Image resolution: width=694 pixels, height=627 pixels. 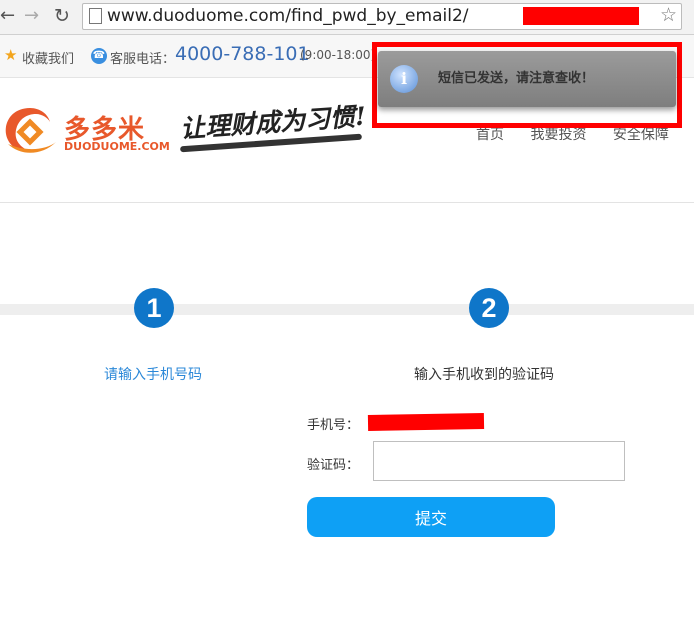 I want to click on sms-sent-toast: i 短信已发送，请注意查收！, so click(x=527, y=79).